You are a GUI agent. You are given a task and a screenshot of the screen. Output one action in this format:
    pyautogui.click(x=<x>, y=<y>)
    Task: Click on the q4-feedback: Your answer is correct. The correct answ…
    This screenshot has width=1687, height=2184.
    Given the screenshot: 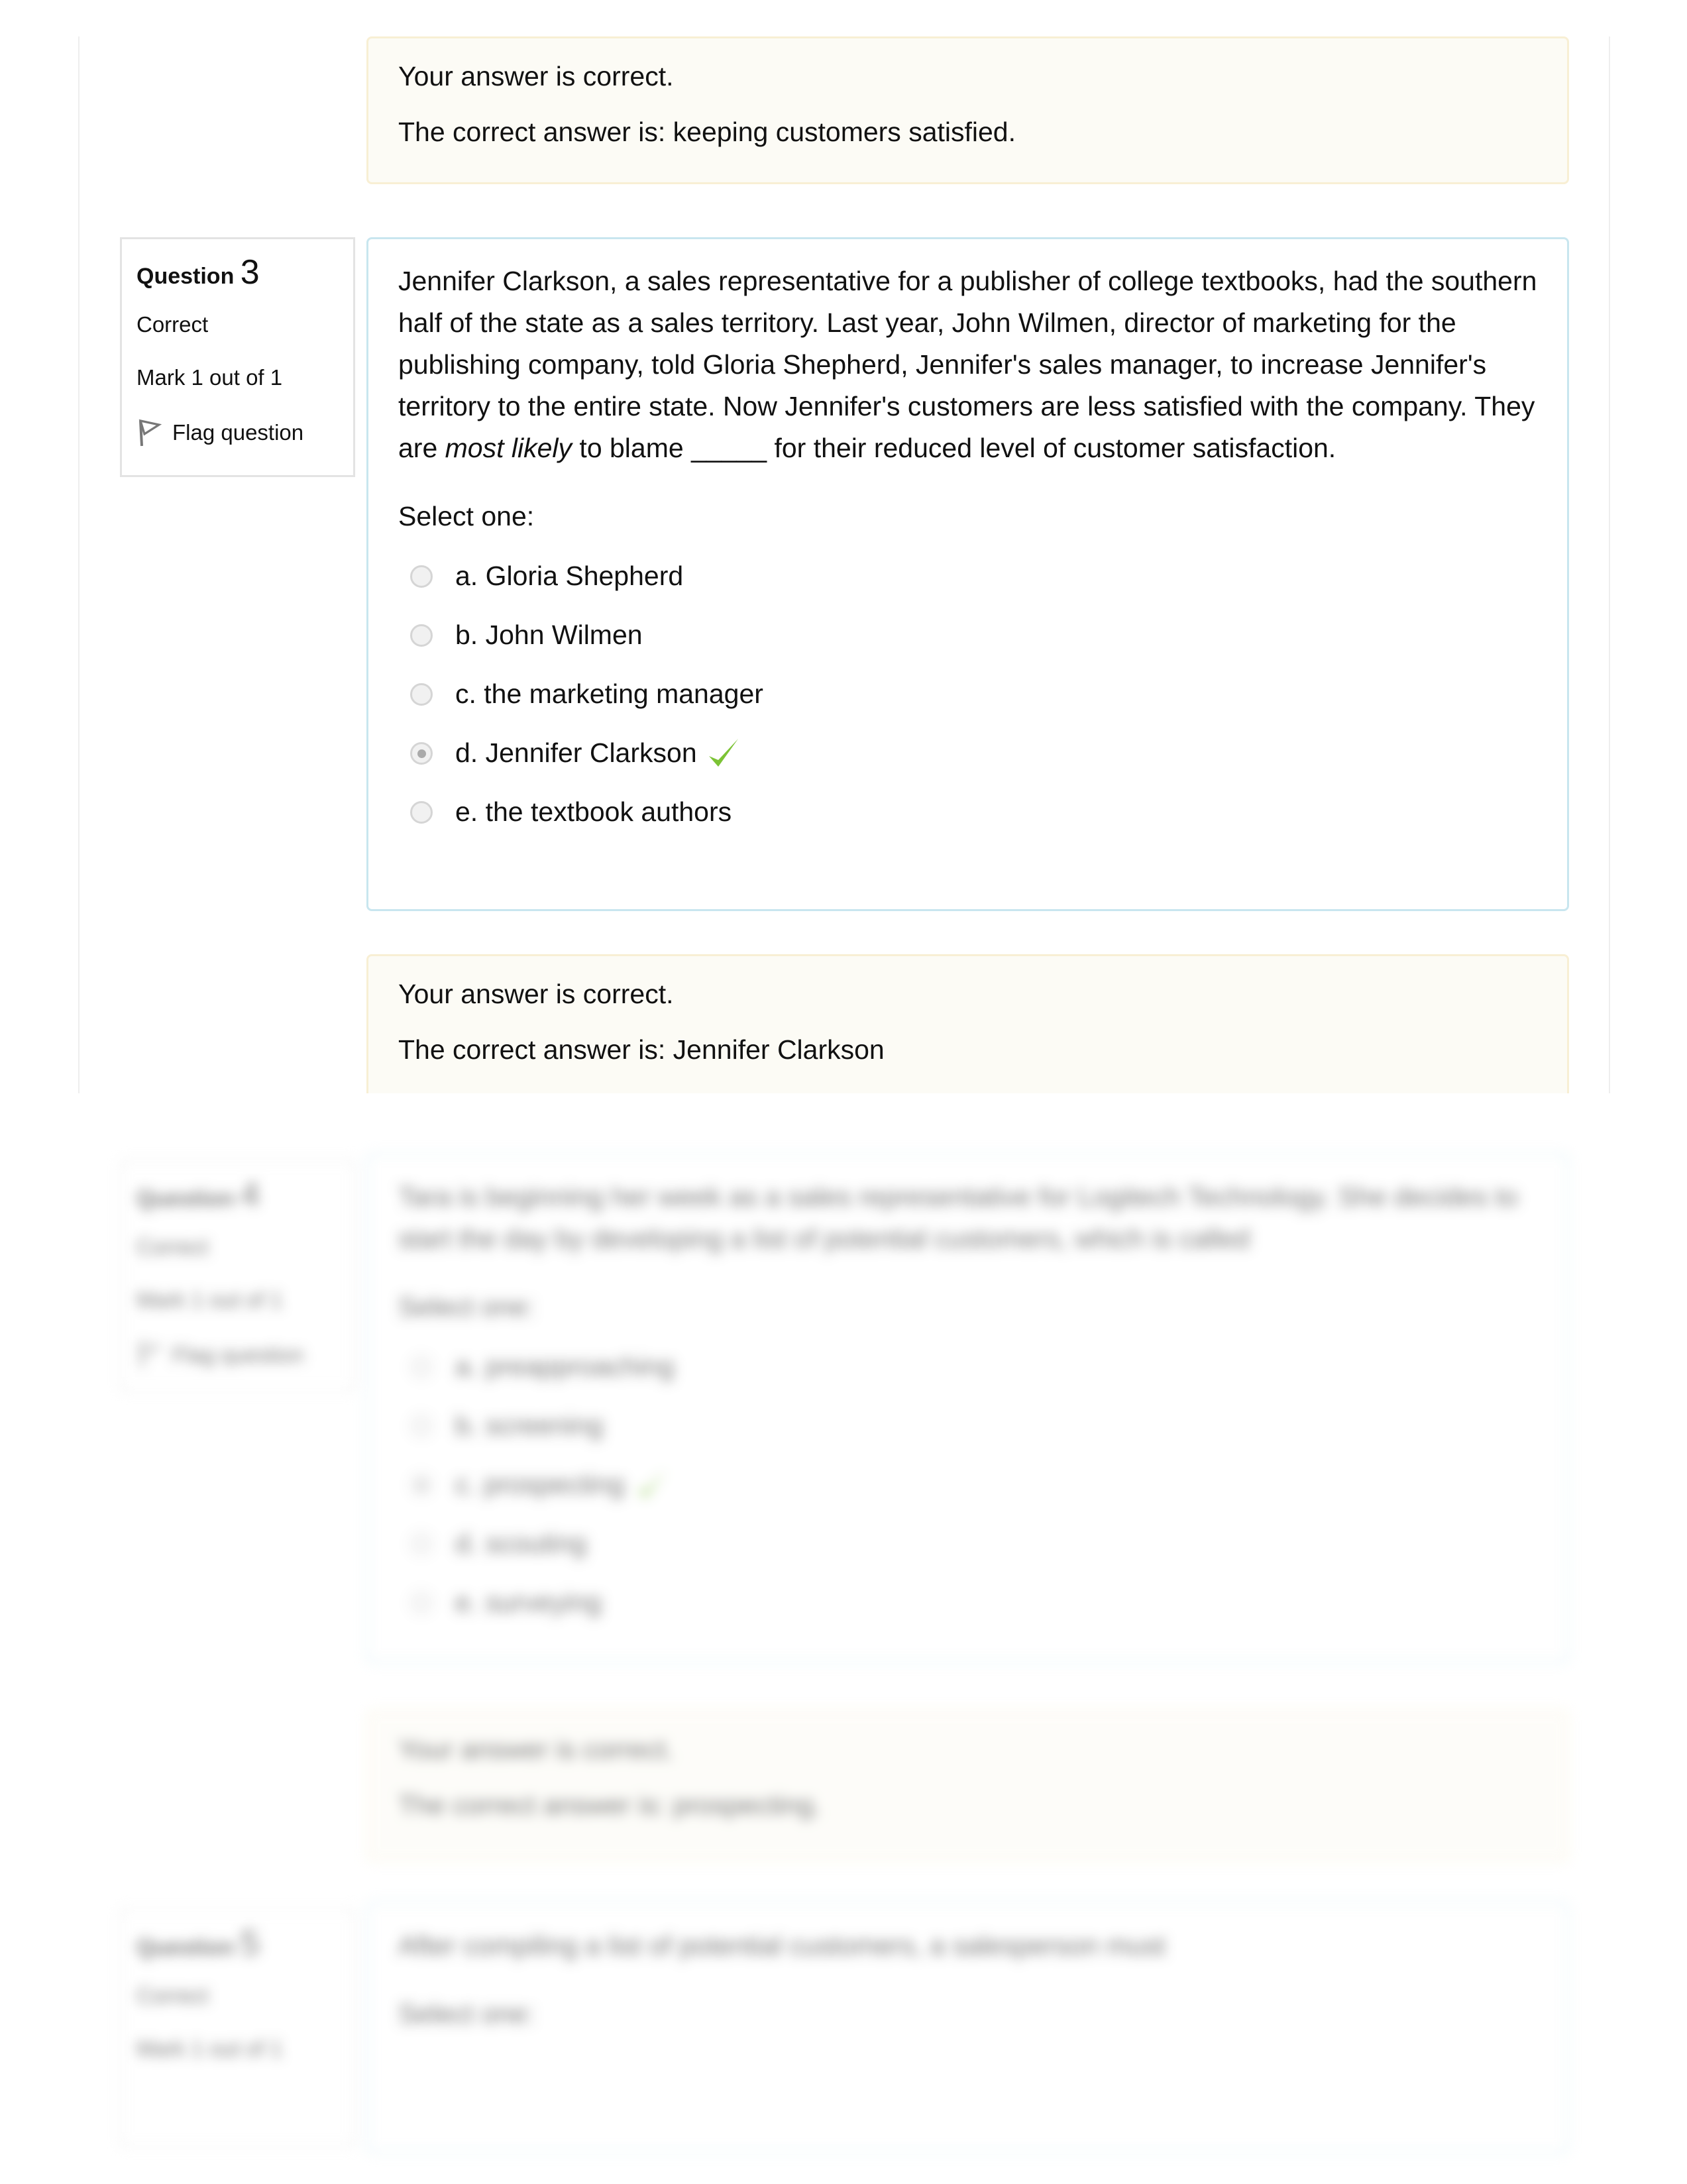 What is the action you would take?
    pyautogui.click(x=967, y=1786)
    